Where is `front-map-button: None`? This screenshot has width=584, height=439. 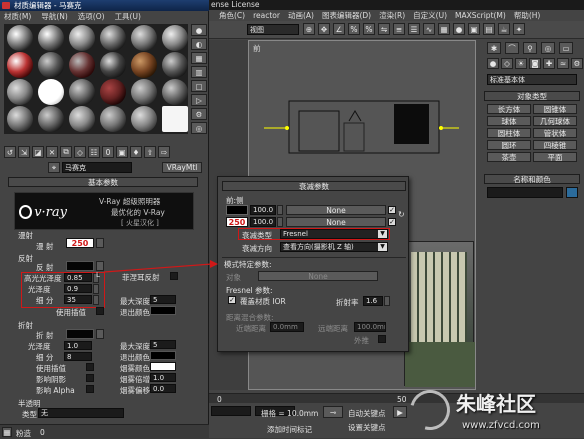
front-map-button: None is located at coordinates (336, 210).